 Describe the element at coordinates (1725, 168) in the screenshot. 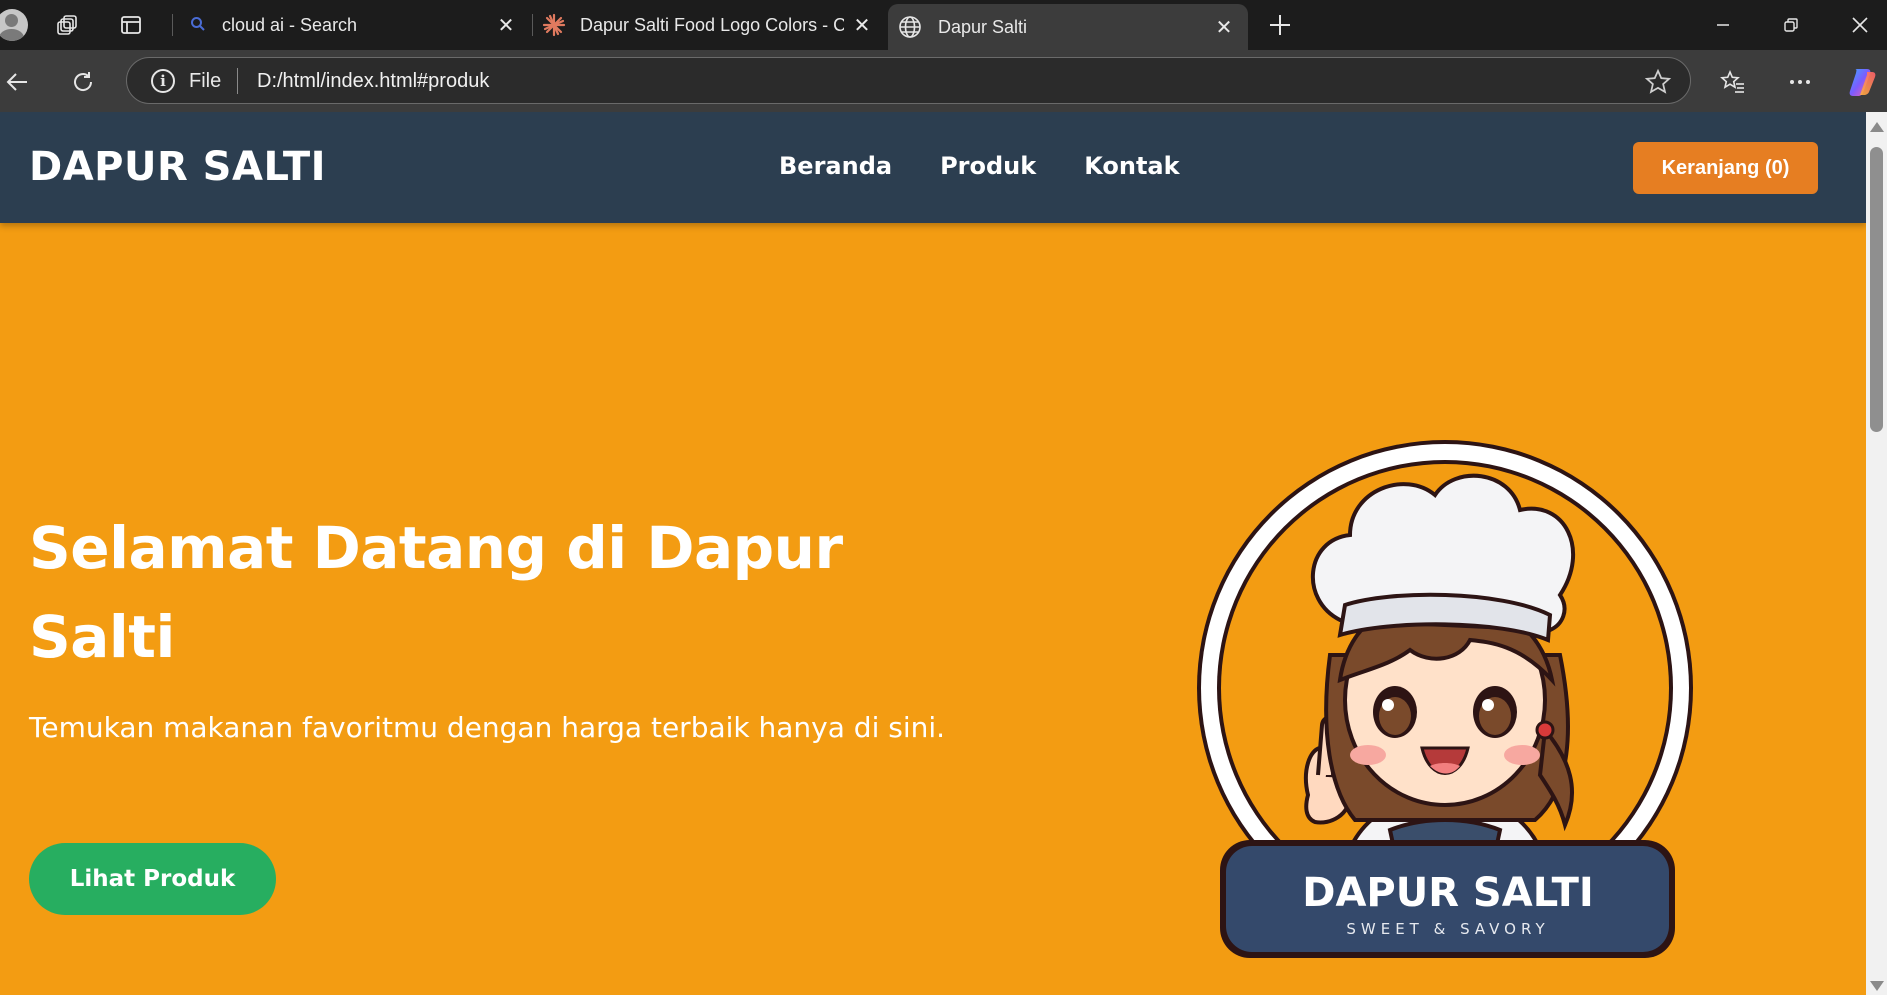

I see `cart-button: Keranjang (0)` at that location.